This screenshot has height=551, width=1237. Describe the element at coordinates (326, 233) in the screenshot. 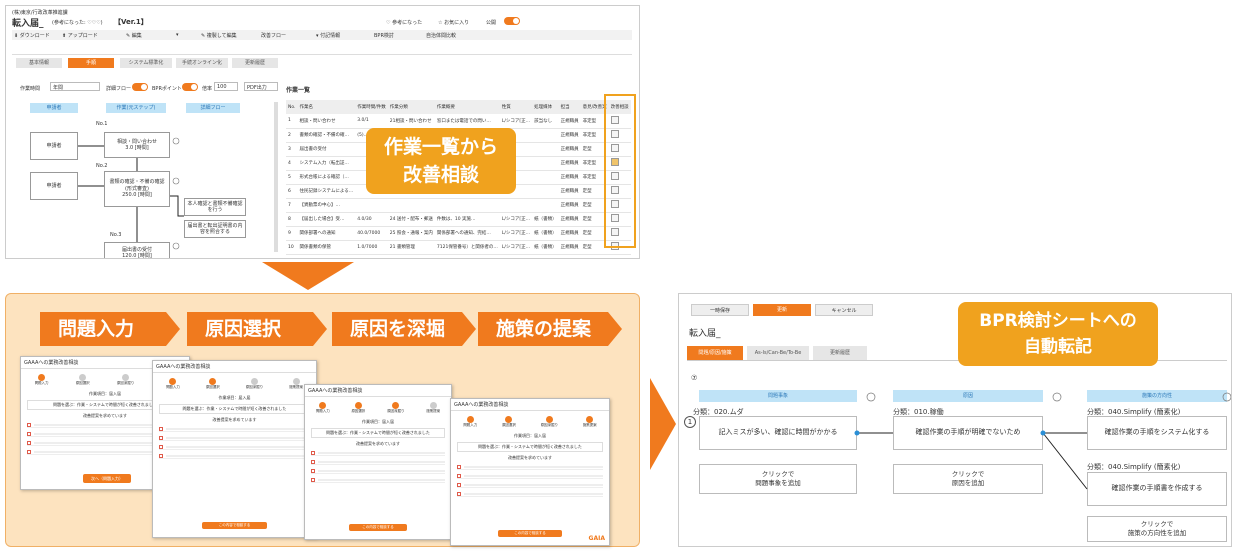

I see `table-cell: 関係部署への通知` at that location.